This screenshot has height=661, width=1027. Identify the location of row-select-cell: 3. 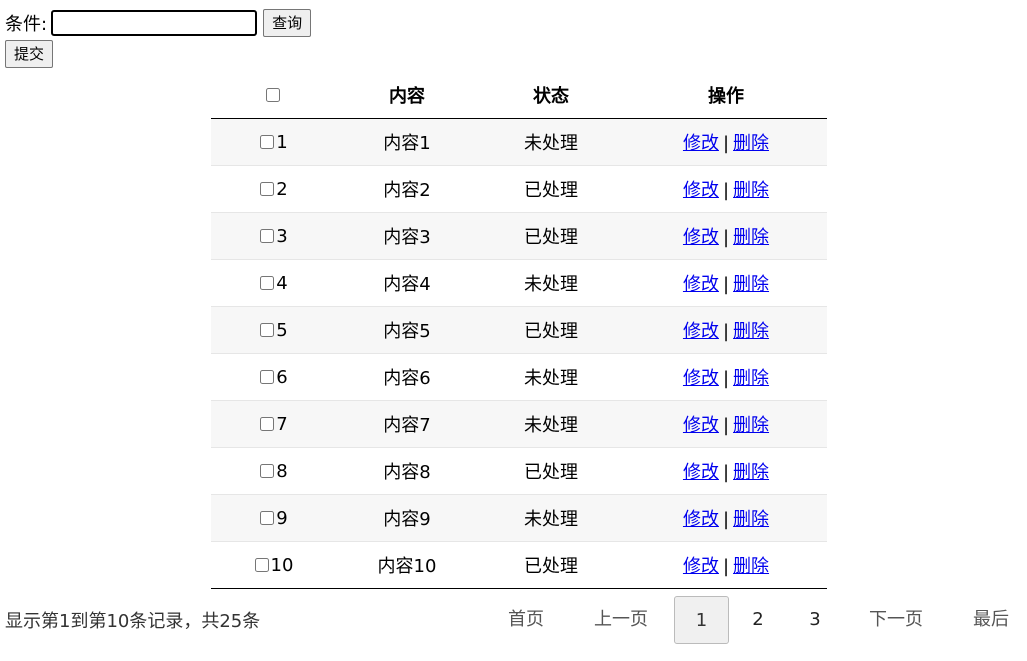
(274, 236).